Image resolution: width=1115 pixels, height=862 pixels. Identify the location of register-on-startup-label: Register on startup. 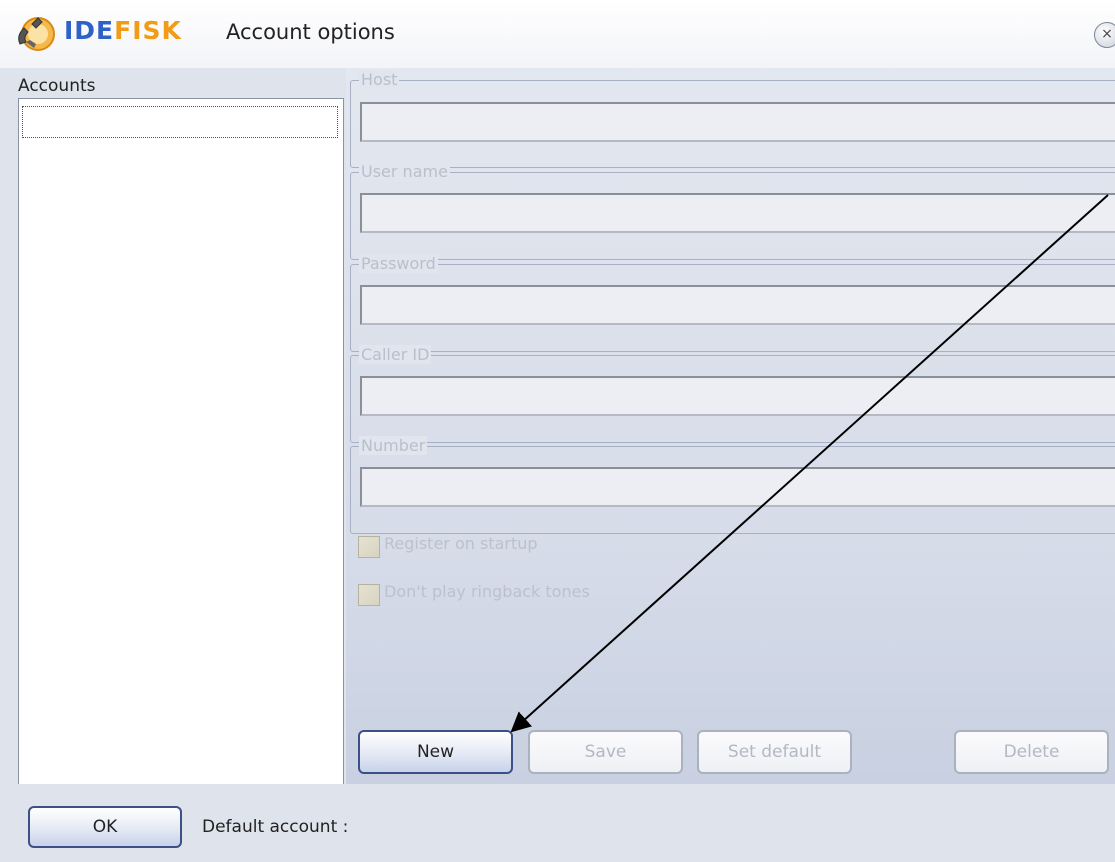
(461, 543).